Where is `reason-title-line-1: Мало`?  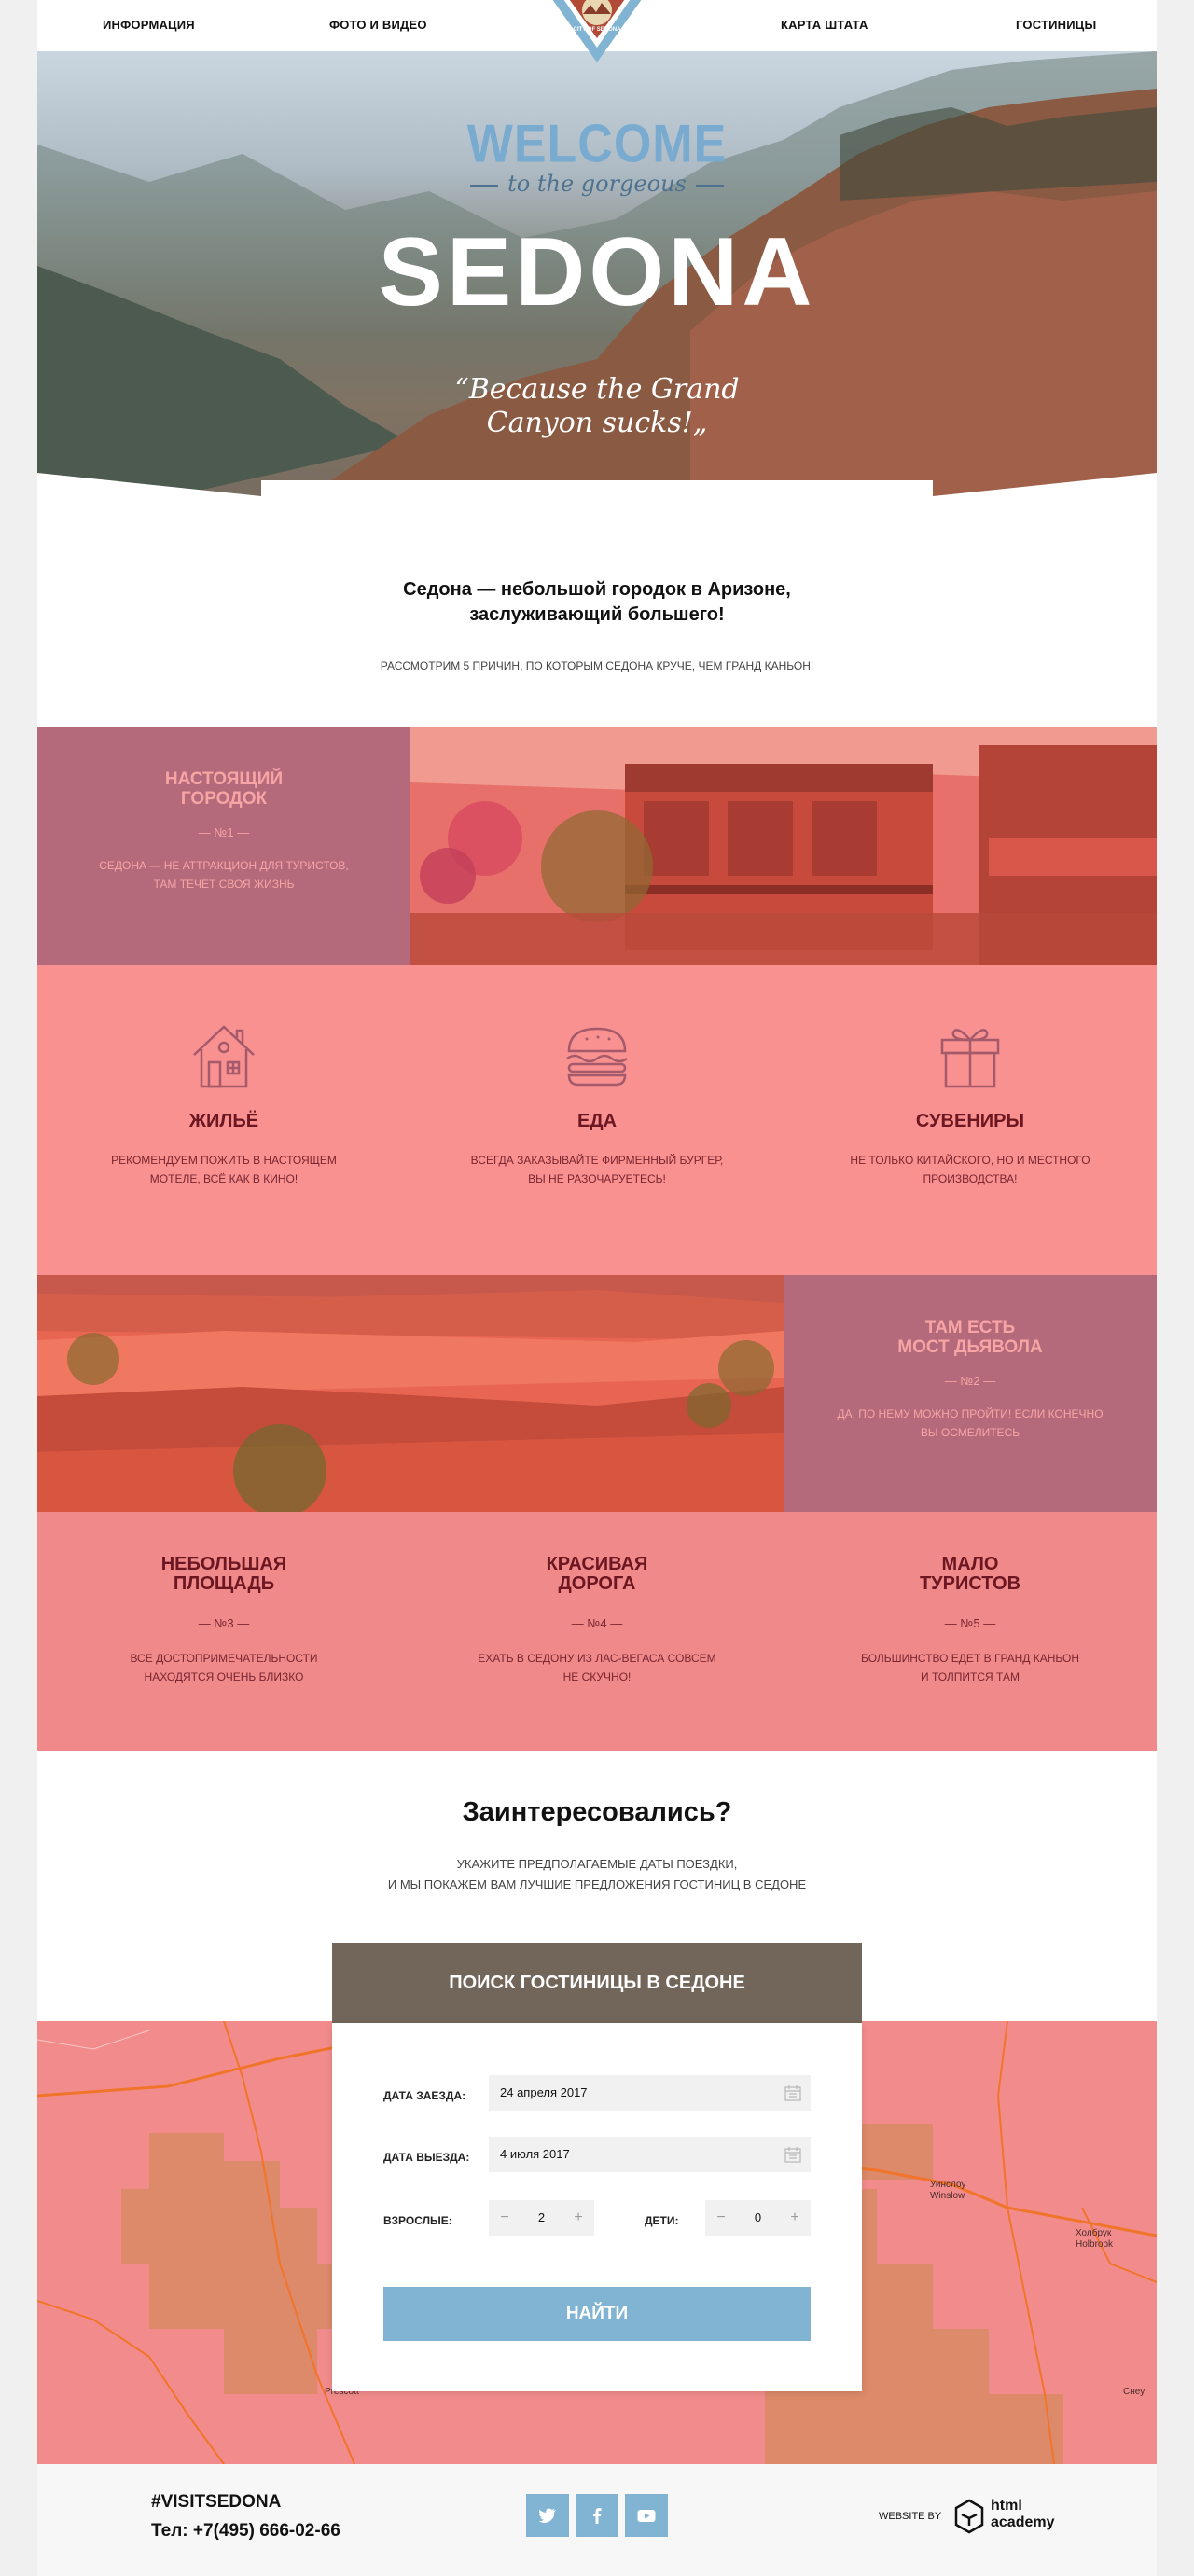
reason-title-line-1: Мало is located at coordinates (970, 1564).